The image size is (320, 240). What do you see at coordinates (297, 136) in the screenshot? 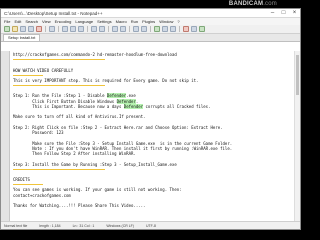
I see `vertical-scrollbar` at bounding box center [297, 136].